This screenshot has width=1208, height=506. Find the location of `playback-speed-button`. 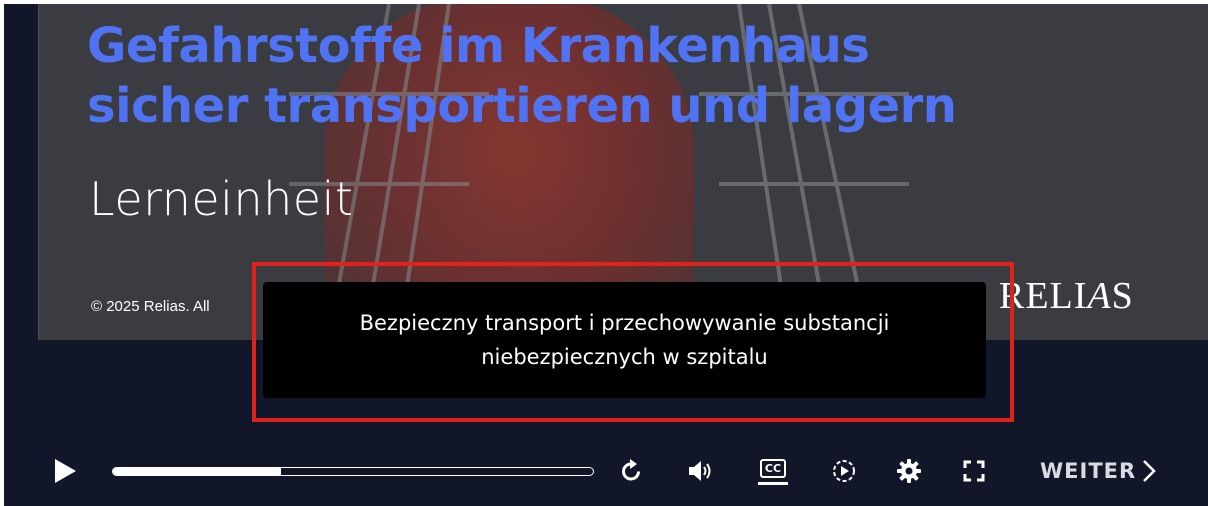

playback-speed-button is located at coordinates (844, 471).